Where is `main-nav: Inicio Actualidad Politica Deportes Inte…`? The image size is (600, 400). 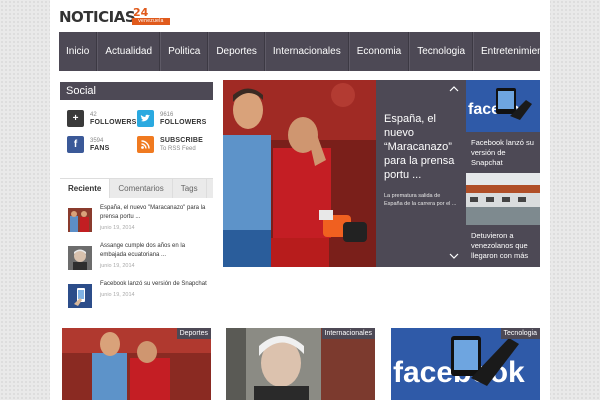
main-nav: Inicio Actualidad Politica Deportes Inte… is located at coordinates (299, 51).